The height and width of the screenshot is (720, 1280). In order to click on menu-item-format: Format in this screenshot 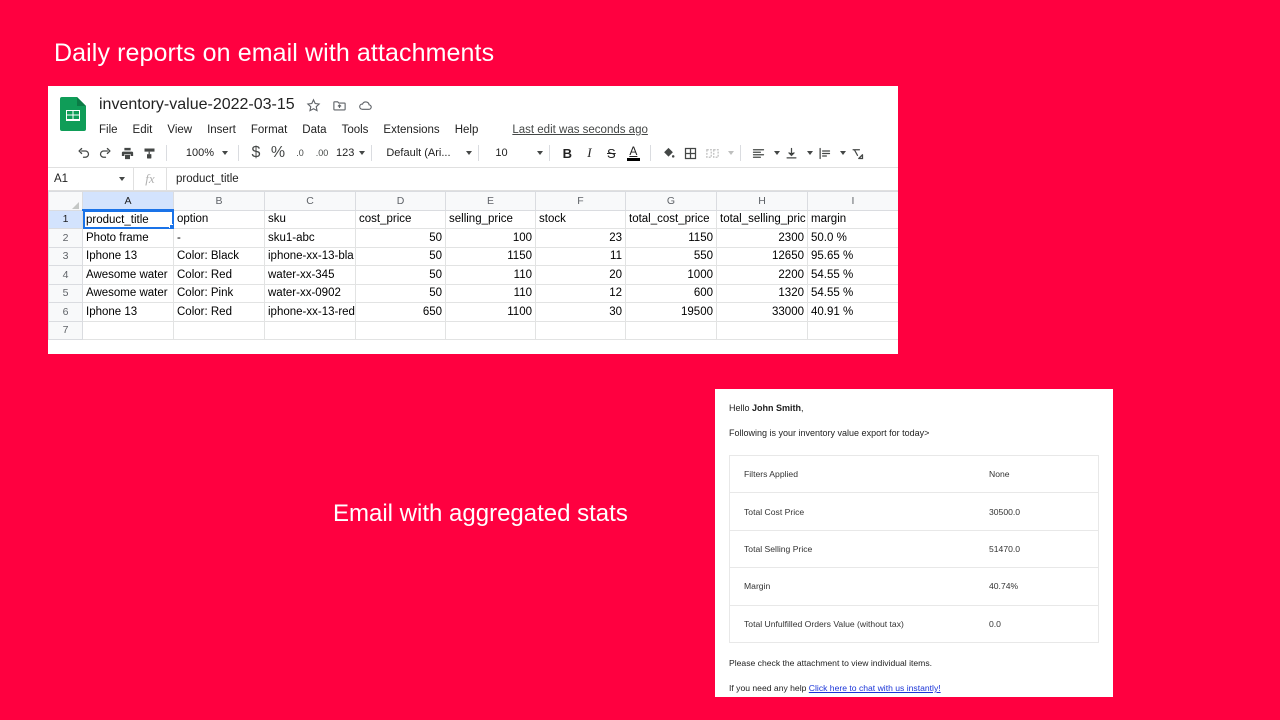, I will do `click(269, 130)`.